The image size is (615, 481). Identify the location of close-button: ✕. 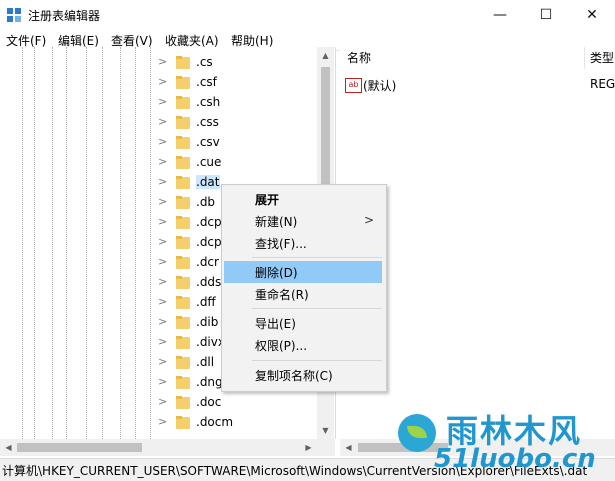
(592, 15).